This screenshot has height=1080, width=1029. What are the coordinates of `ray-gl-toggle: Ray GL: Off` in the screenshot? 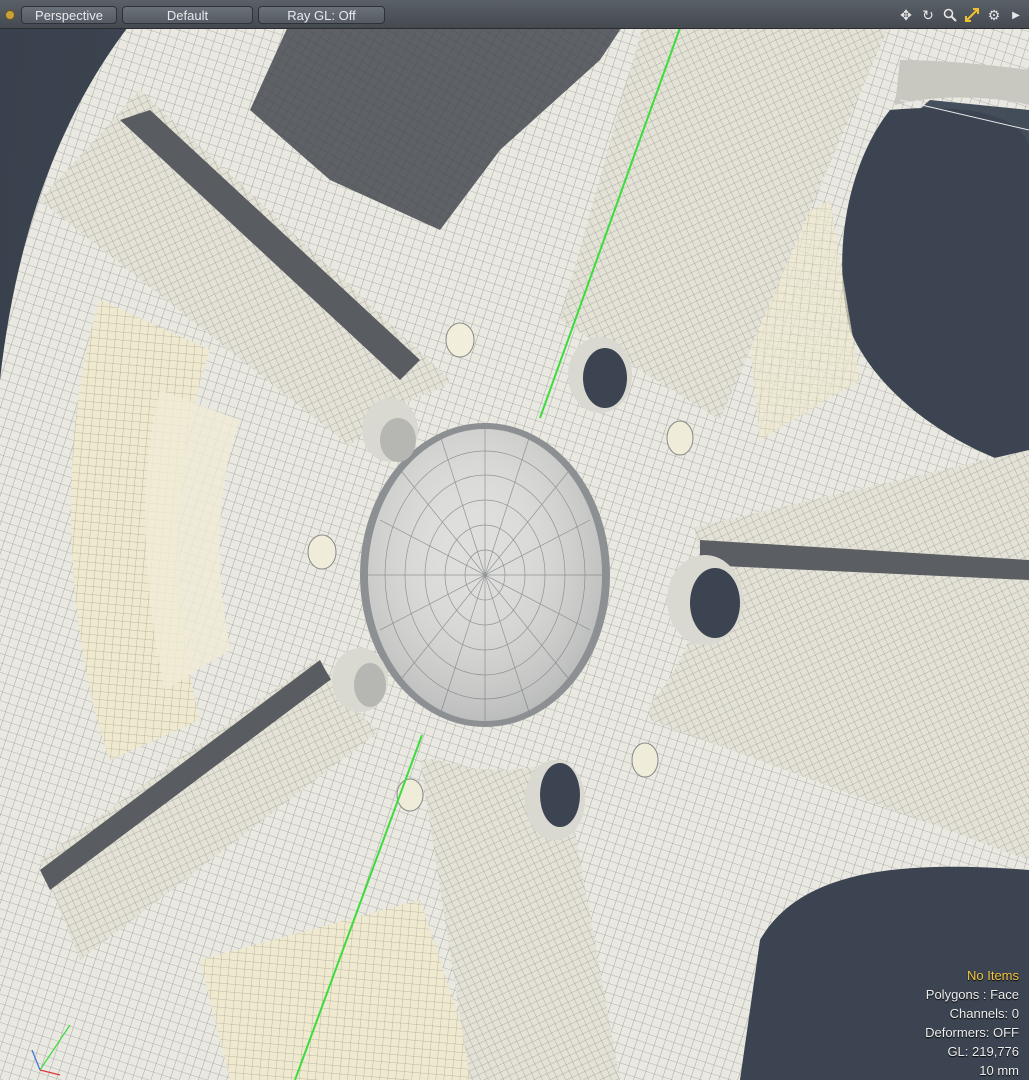 It's located at (321, 15).